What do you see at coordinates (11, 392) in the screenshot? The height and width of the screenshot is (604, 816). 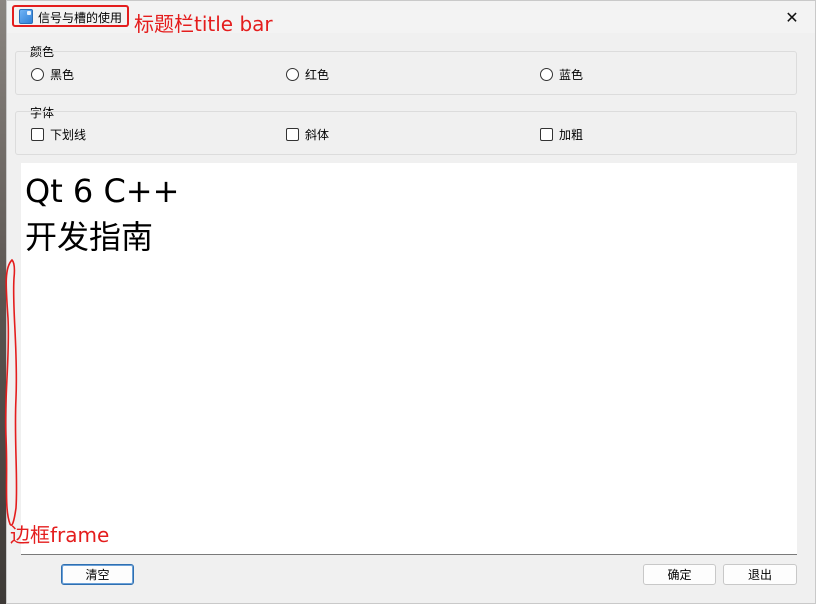 I see `frame-annotation-mark` at bounding box center [11, 392].